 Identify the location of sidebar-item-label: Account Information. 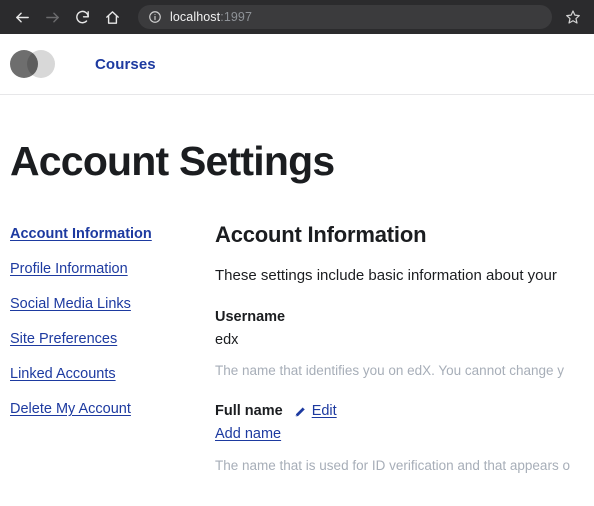
(81, 234).